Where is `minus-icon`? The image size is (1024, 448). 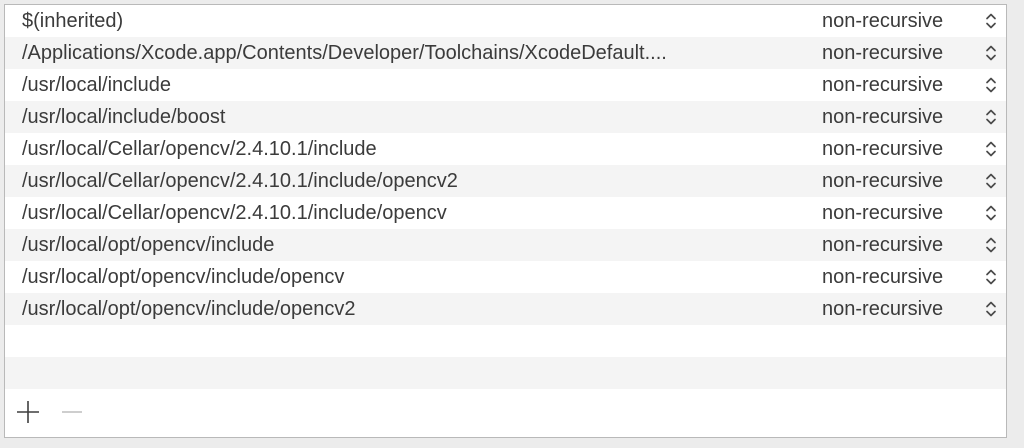
minus-icon is located at coordinates (72, 412).